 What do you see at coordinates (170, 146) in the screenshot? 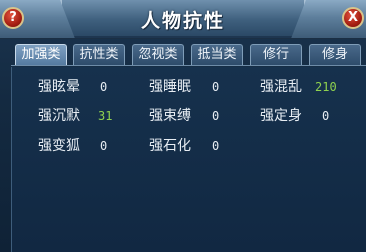
I see `stat-label: 强石化` at bounding box center [170, 146].